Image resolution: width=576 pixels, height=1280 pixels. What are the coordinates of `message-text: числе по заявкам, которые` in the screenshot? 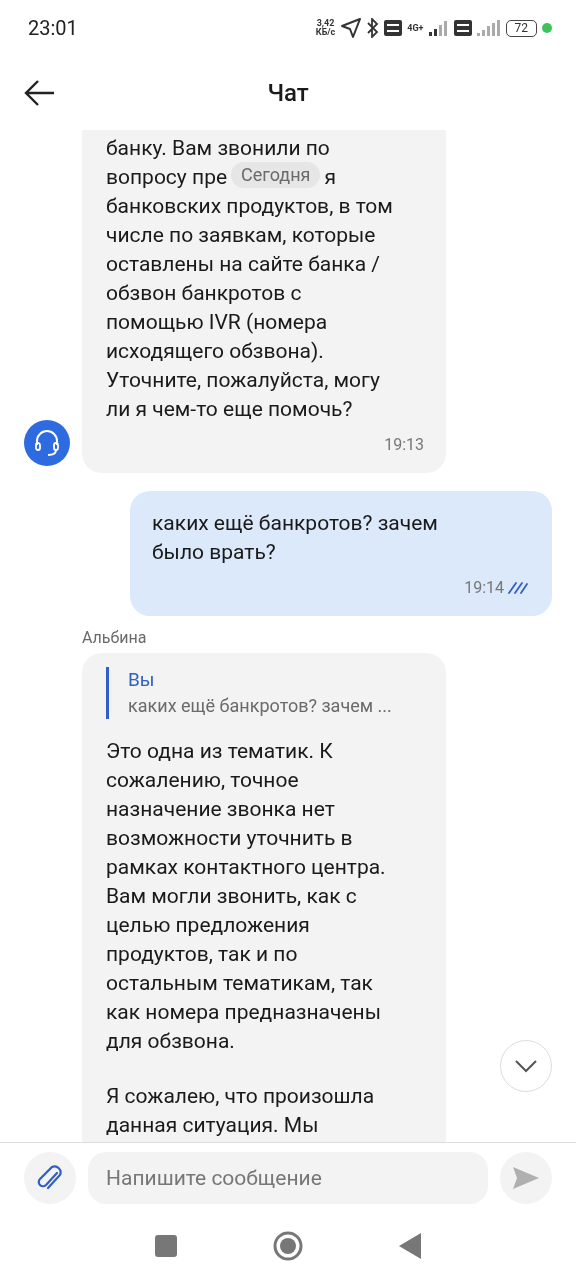 It's located at (241, 235).